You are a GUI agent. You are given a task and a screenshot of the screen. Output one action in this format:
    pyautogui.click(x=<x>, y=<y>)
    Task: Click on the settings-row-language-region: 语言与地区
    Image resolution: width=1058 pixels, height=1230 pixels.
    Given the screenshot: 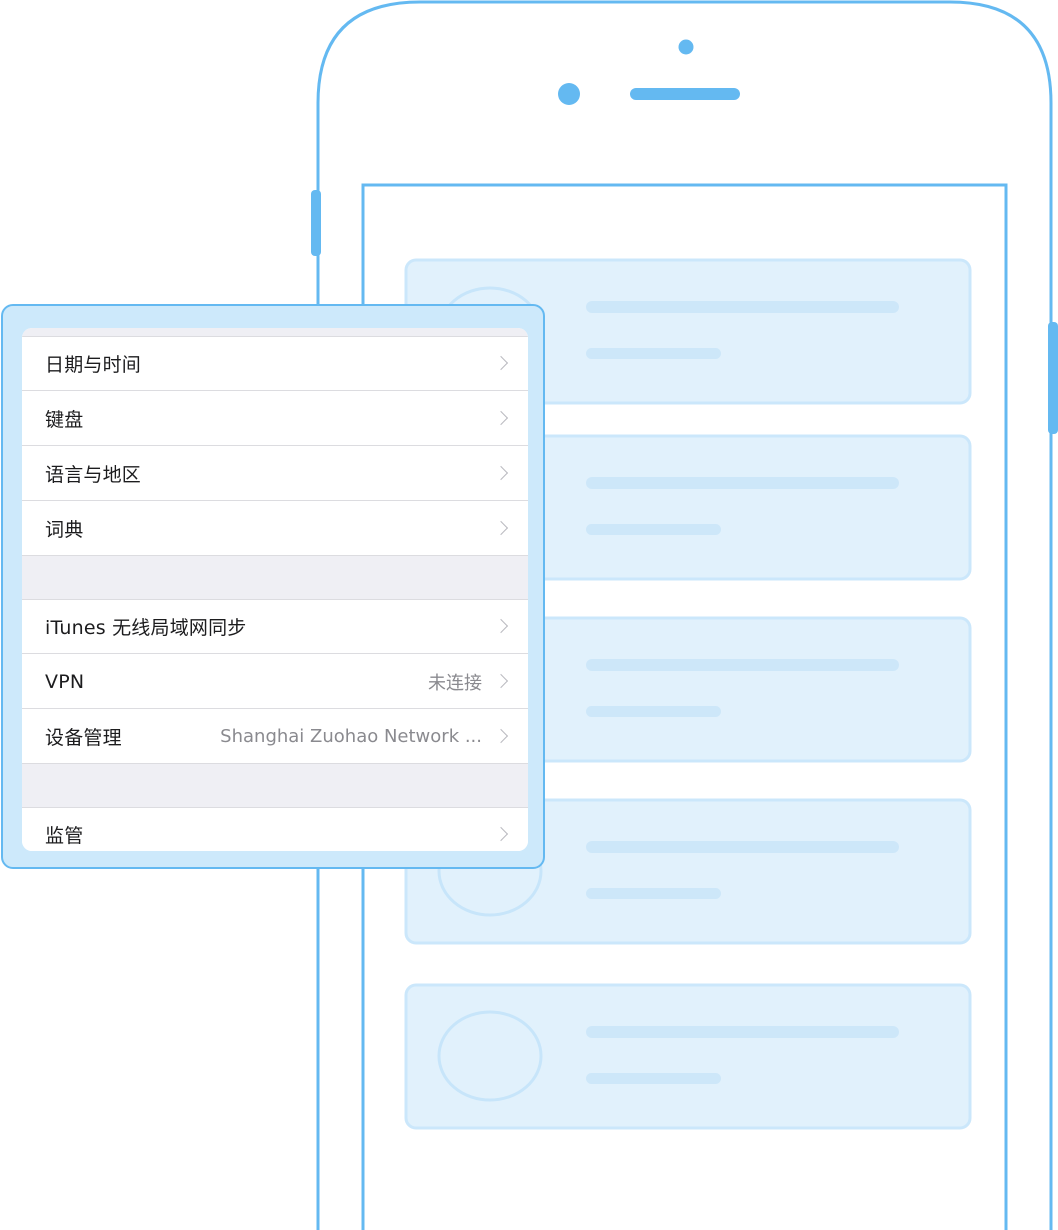 What is the action you would take?
    pyautogui.click(x=275, y=473)
    